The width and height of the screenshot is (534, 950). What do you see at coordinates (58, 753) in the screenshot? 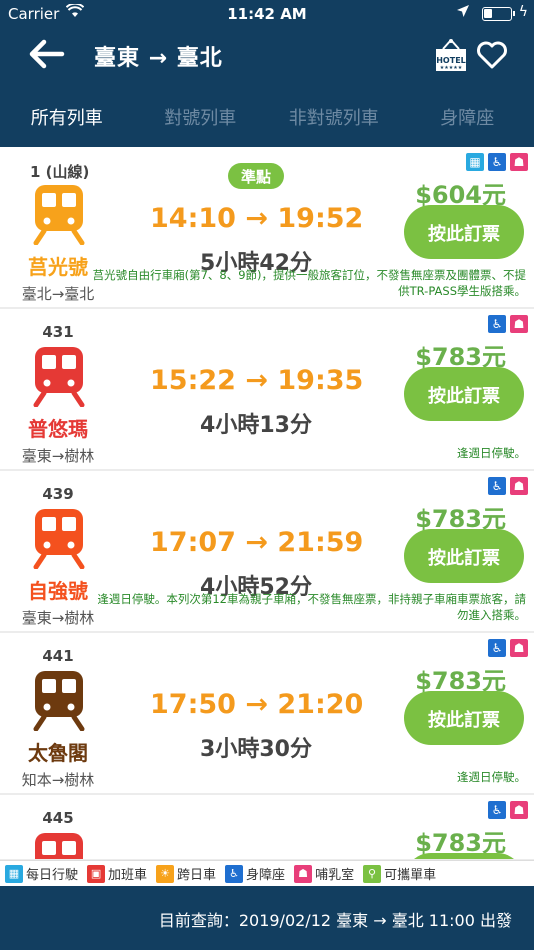
I see `train-type: 太魯閣` at bounding box center [58, 753].